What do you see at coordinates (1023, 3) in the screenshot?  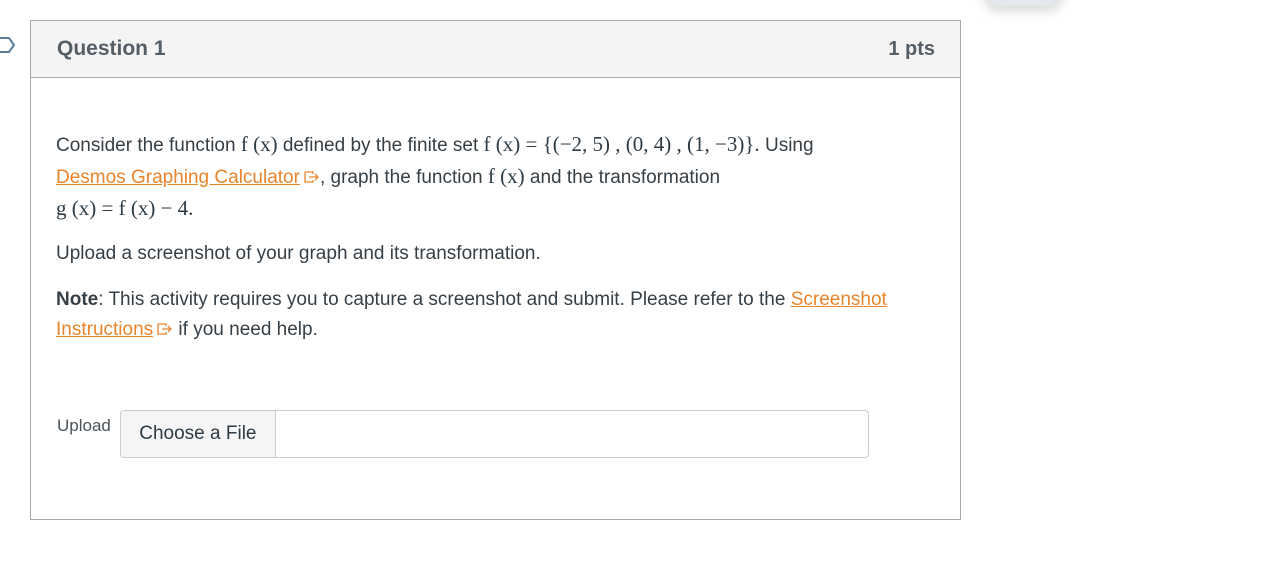 I see `floating-action-button` at bounding box center [1023, 3].